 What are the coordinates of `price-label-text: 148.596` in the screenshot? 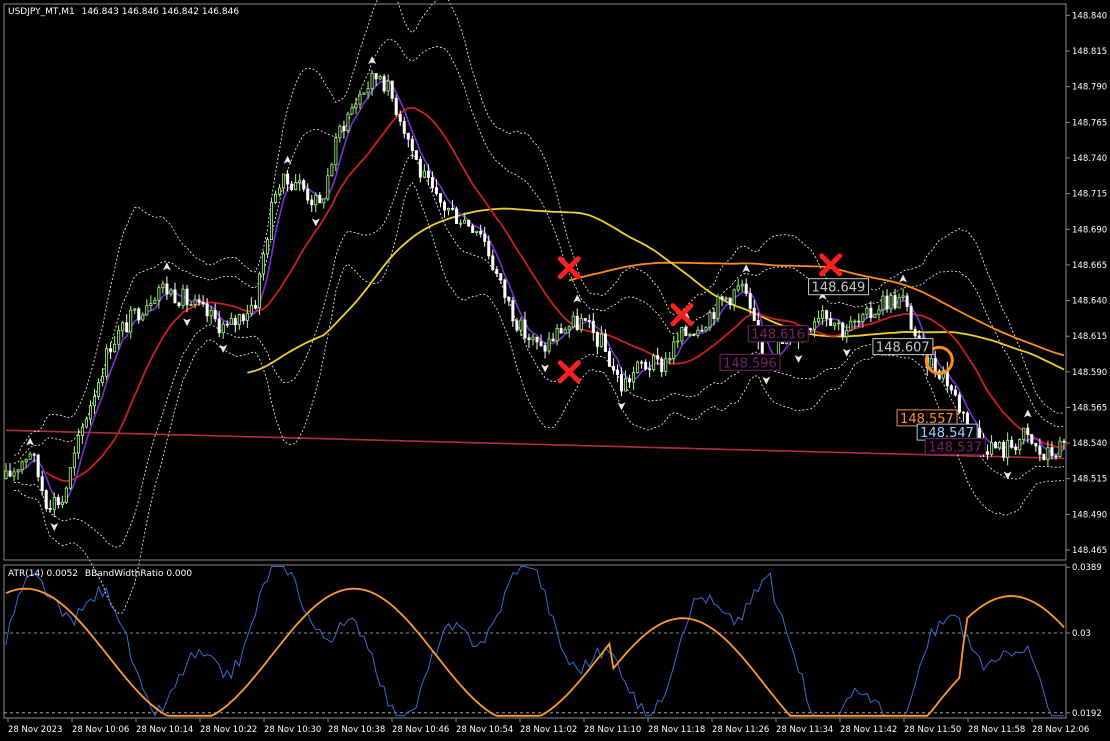 It's located at (750, 363).